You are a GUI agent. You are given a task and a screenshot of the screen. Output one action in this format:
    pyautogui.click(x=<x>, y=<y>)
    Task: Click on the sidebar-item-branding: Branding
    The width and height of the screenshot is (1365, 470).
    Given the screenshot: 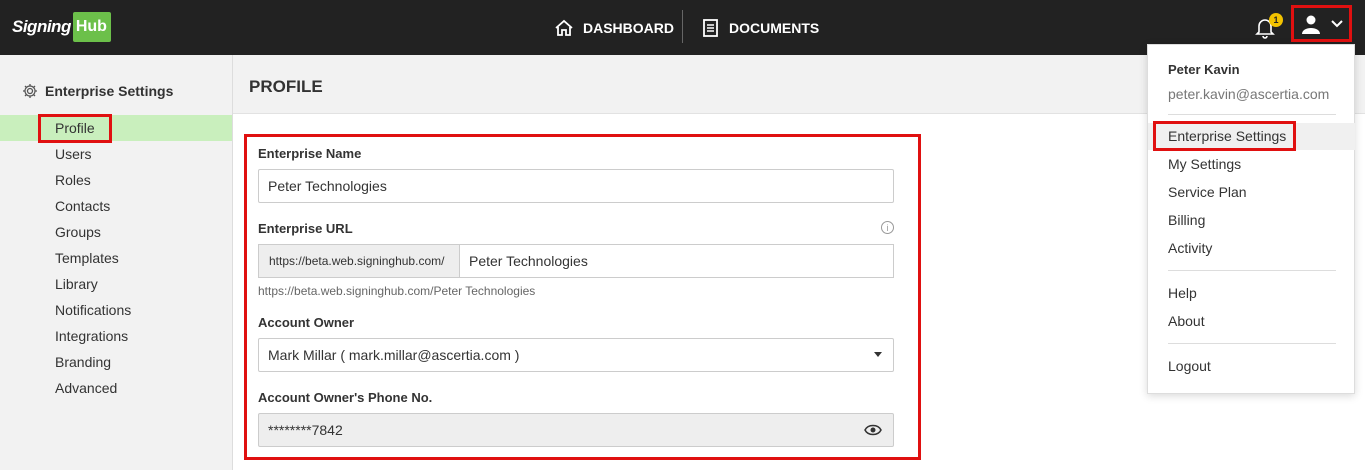 What is the action you would take?
    pyautogui.click(x=116, y=362)
    